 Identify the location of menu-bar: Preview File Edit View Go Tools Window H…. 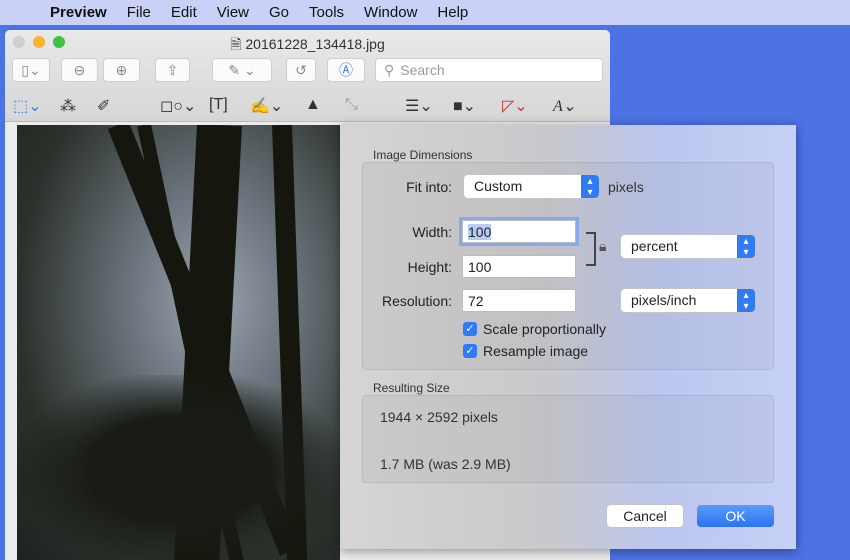
(425, 12).